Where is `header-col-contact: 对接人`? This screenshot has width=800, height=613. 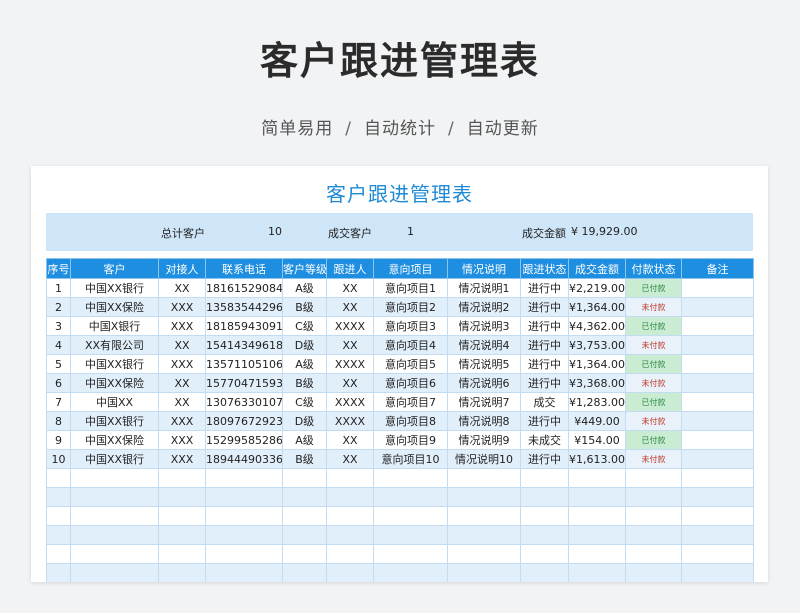 header-col-contact: 对接人 is located at coordinates (182, 268).